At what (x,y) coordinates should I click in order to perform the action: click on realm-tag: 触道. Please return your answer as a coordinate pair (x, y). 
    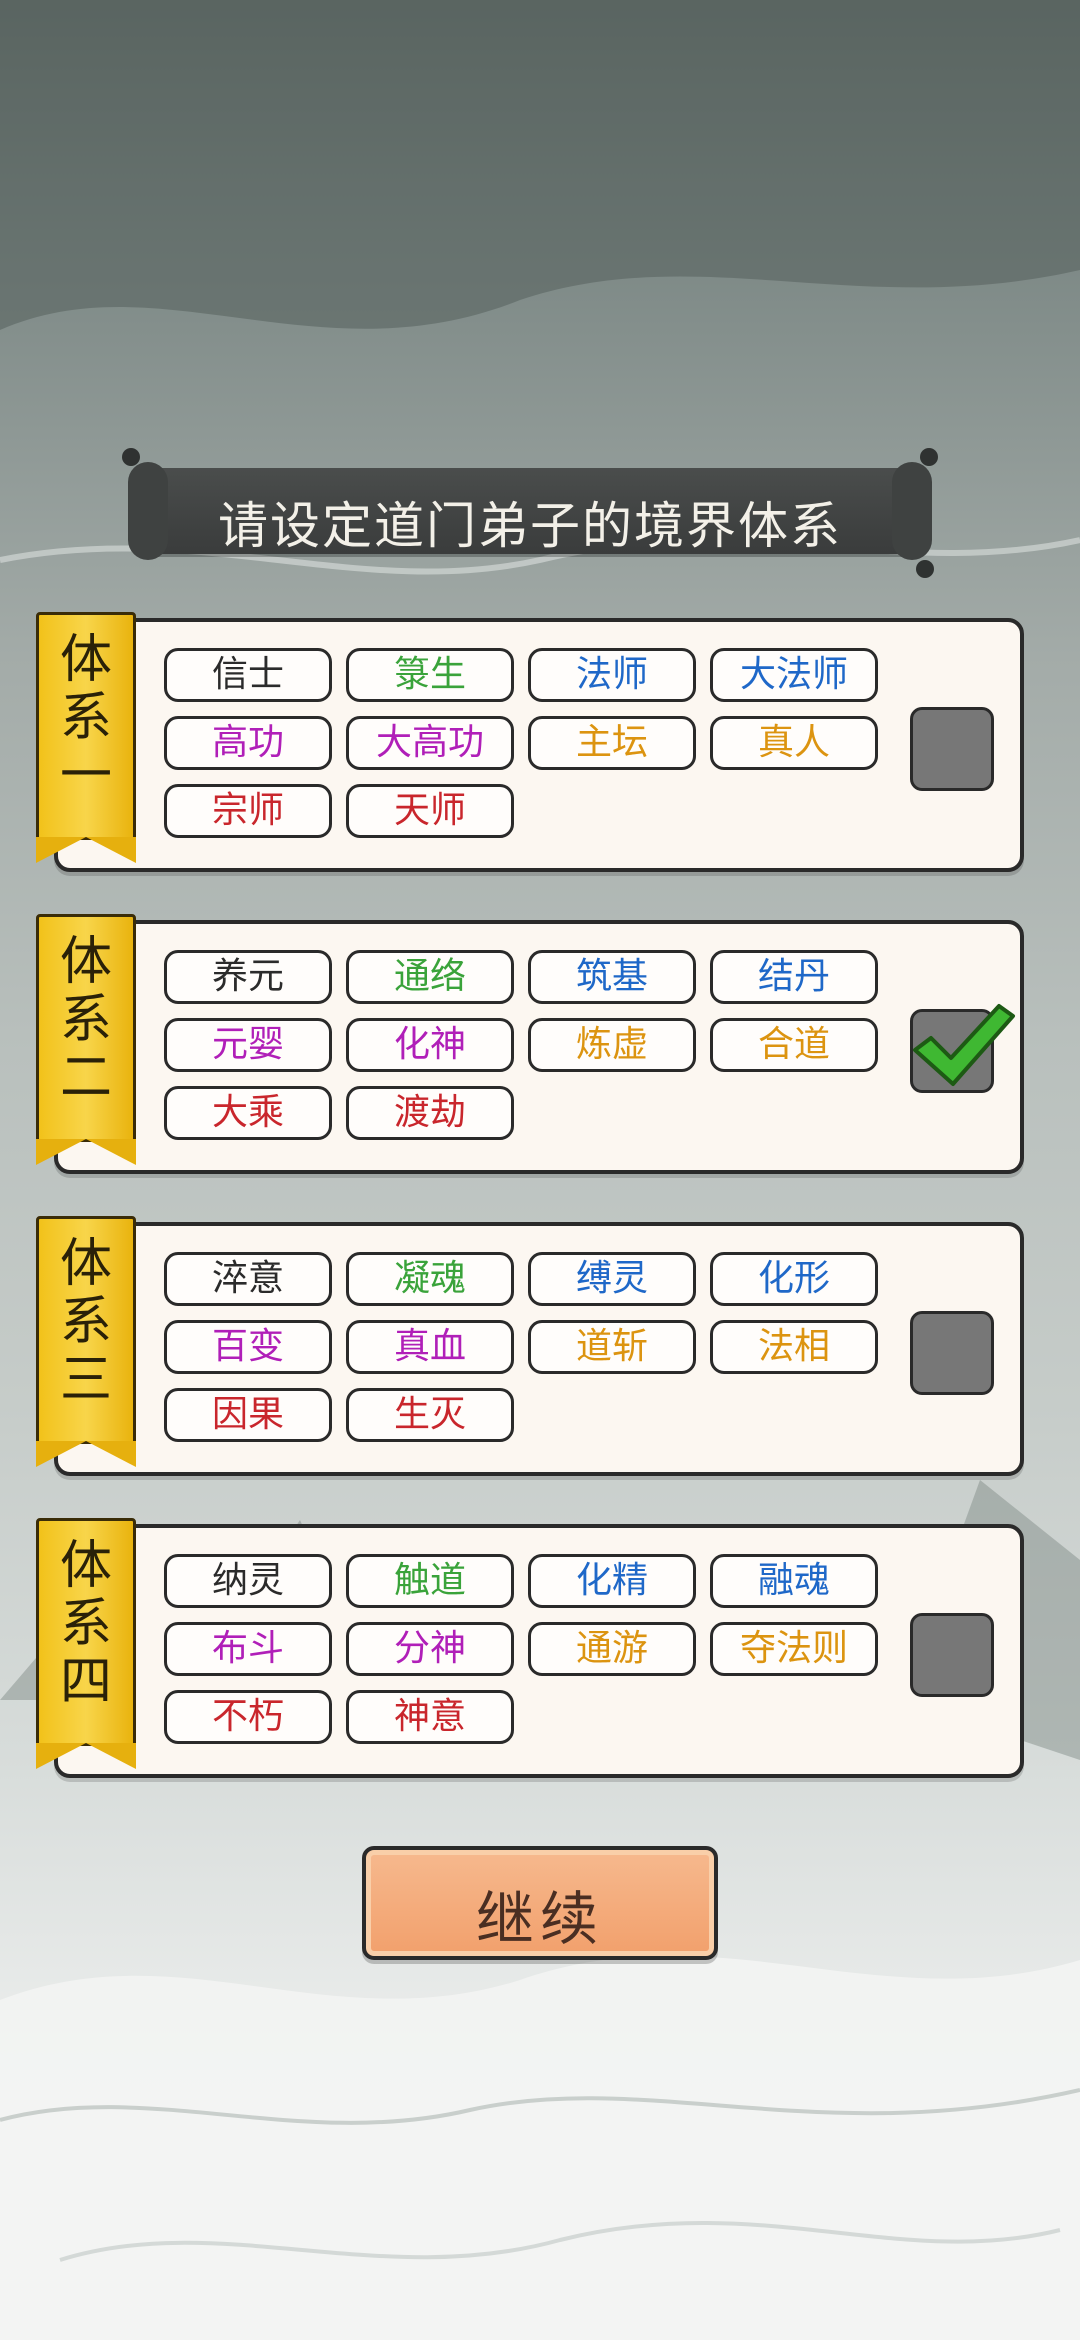
    Looking at the image, I should click on (430, 1581).